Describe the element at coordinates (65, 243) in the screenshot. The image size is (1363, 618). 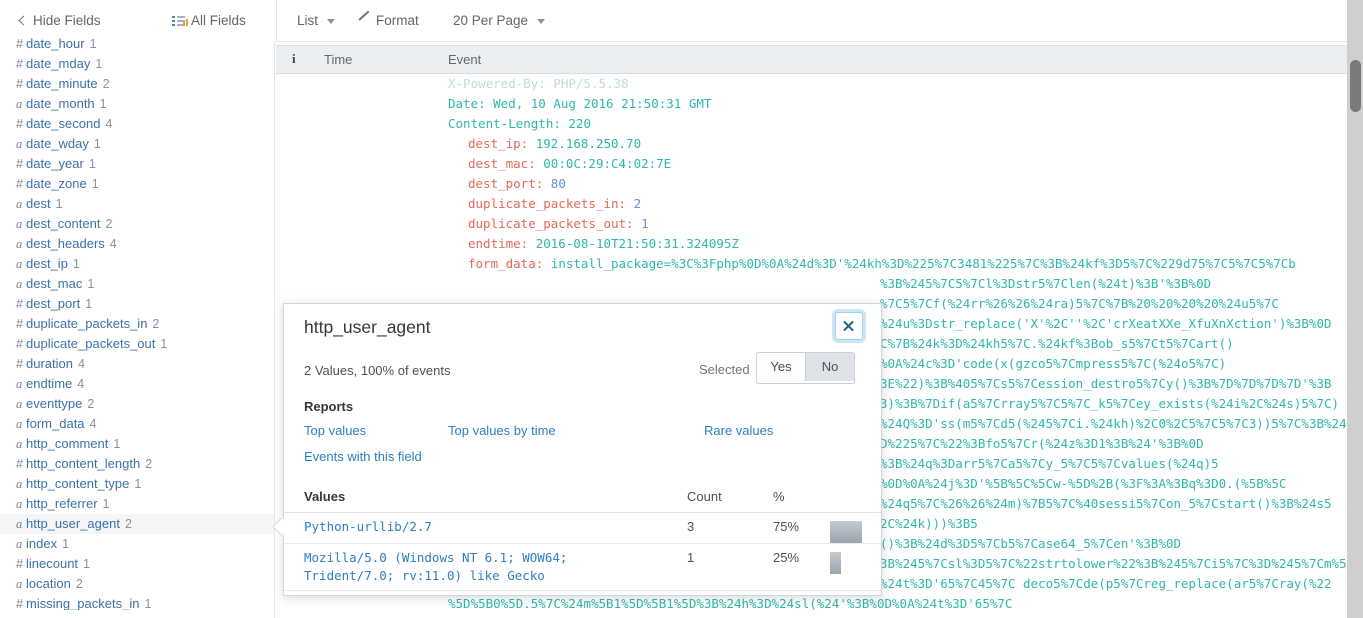
I see `field-name-label: dest_headers` at that location.